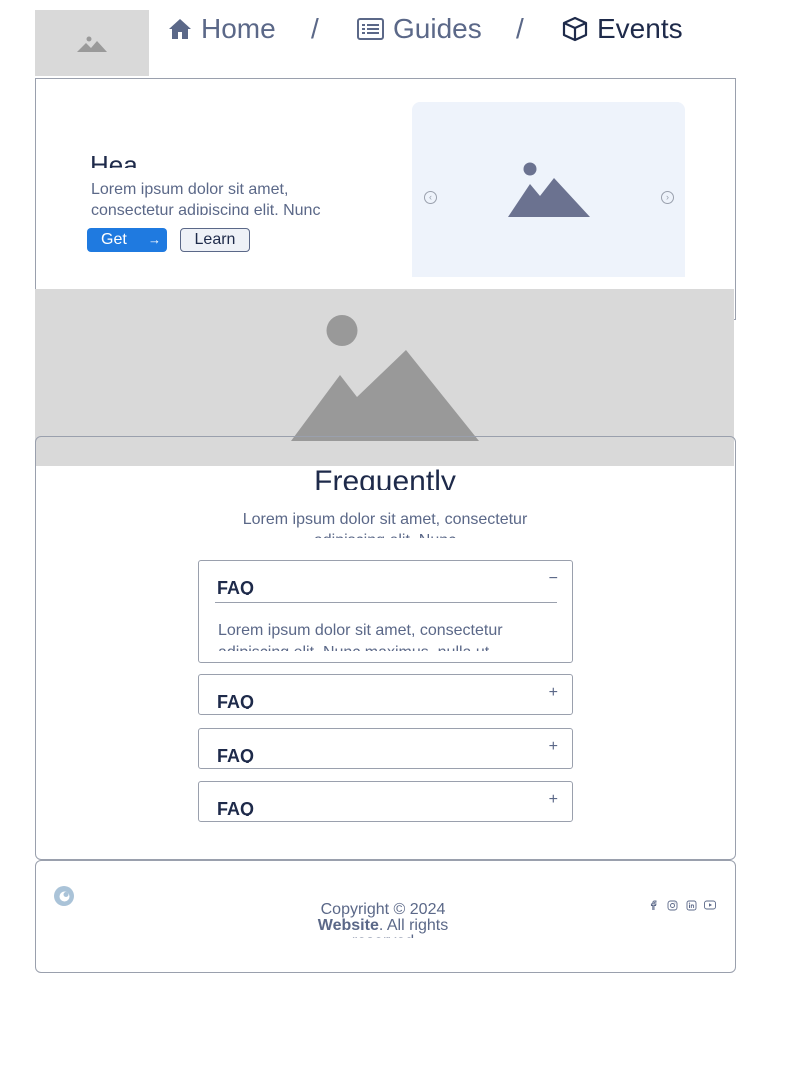  What do you see at coordinates (691, 905) in the screenshot?
I see `linkedin-icon` at bounding box center [691, 905].